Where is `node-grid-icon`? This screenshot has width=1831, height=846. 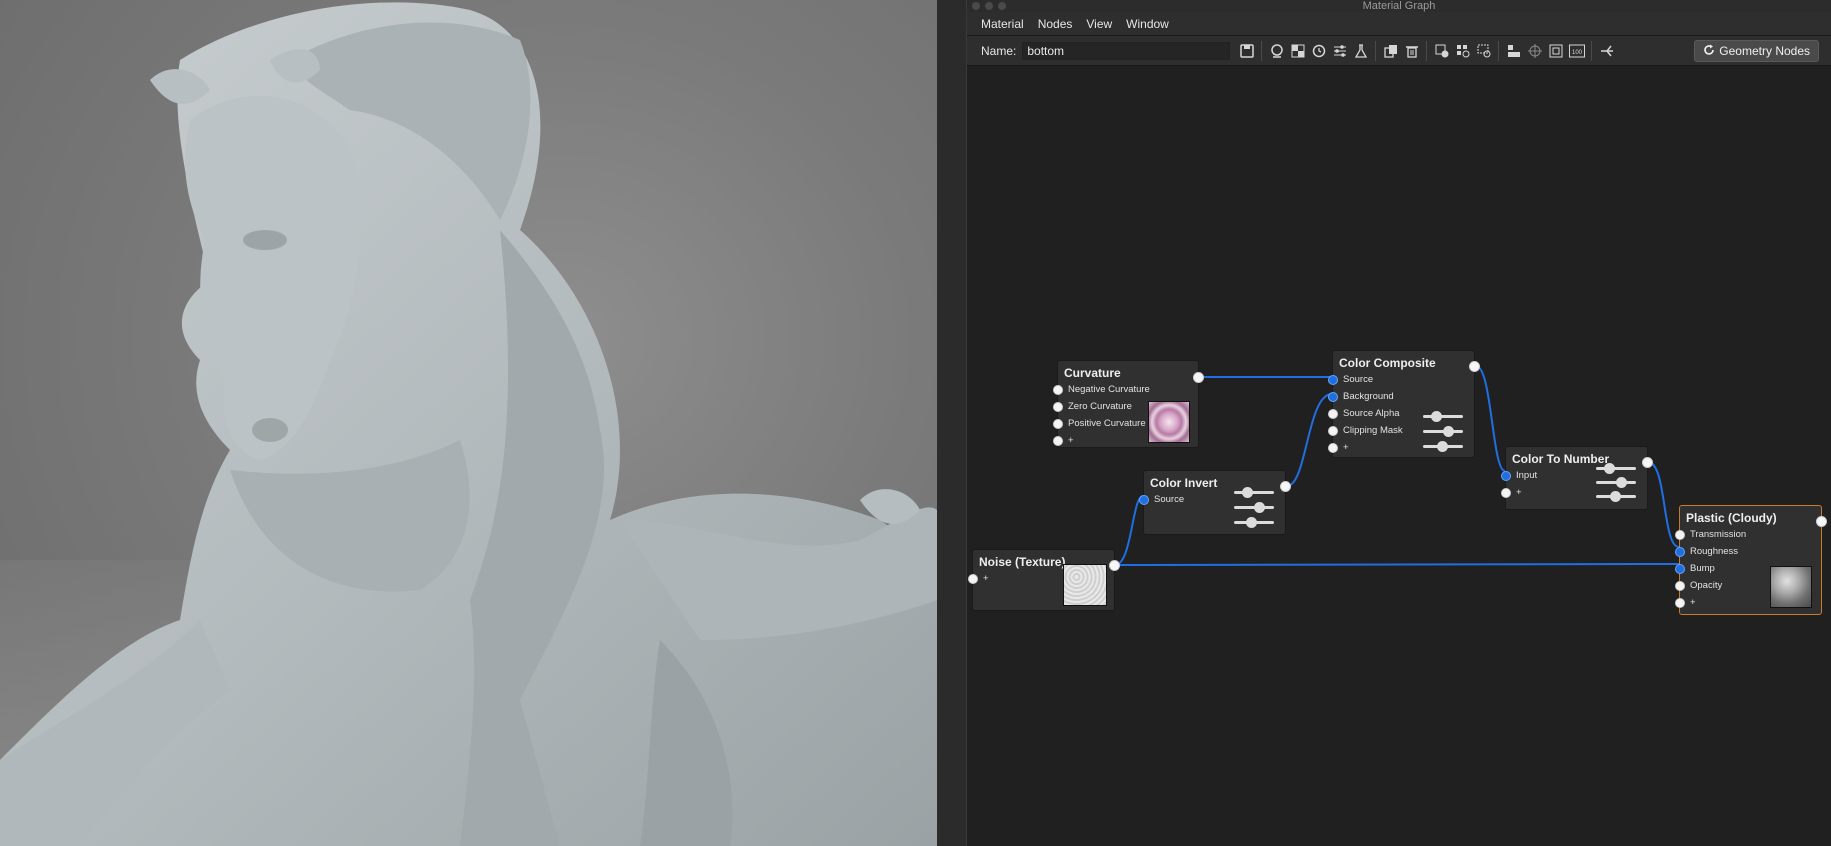
node-grid-icon is located at coordinates (1462, 51).